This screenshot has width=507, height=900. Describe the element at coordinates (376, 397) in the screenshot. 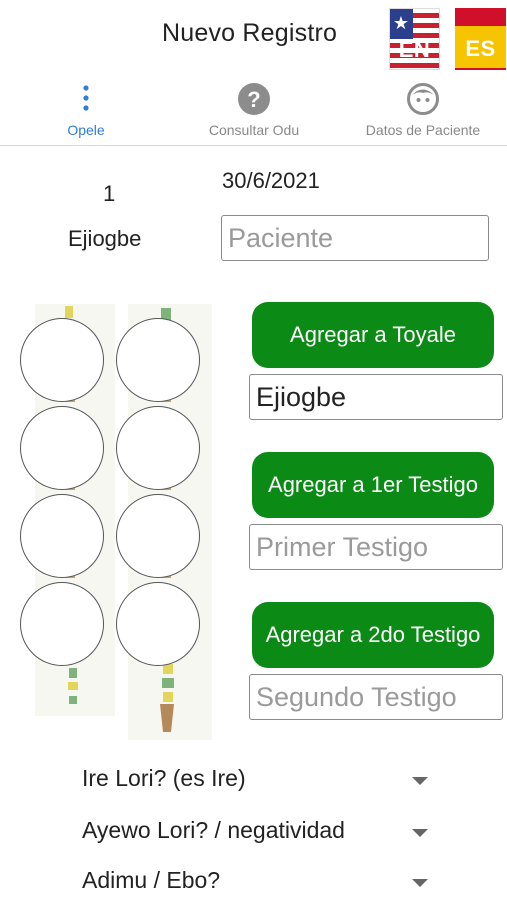

I see `toyale-input` at that location.